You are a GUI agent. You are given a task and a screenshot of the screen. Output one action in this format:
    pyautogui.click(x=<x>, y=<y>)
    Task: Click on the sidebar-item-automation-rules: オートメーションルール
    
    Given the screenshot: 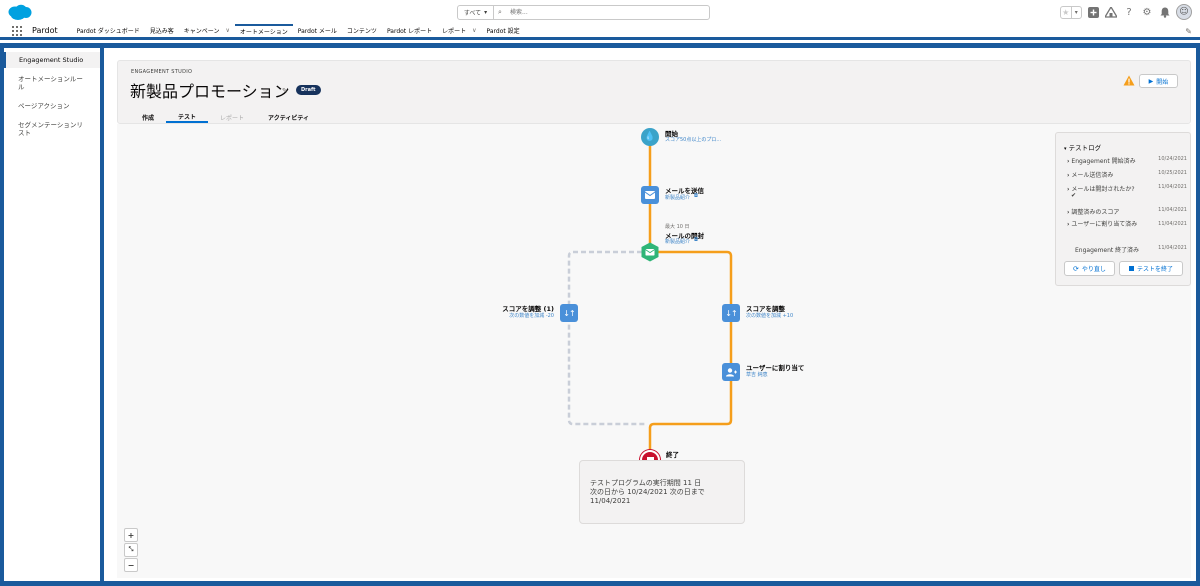 What is the action you would take?
    pyautogui.click(x=52, y=83)
    